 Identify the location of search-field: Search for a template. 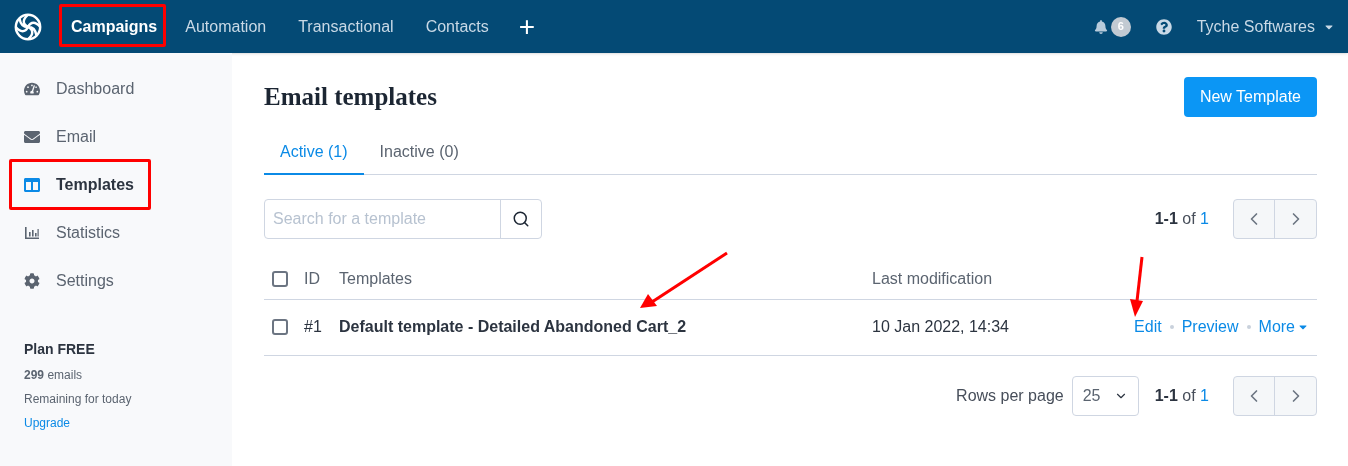
(403, 219).